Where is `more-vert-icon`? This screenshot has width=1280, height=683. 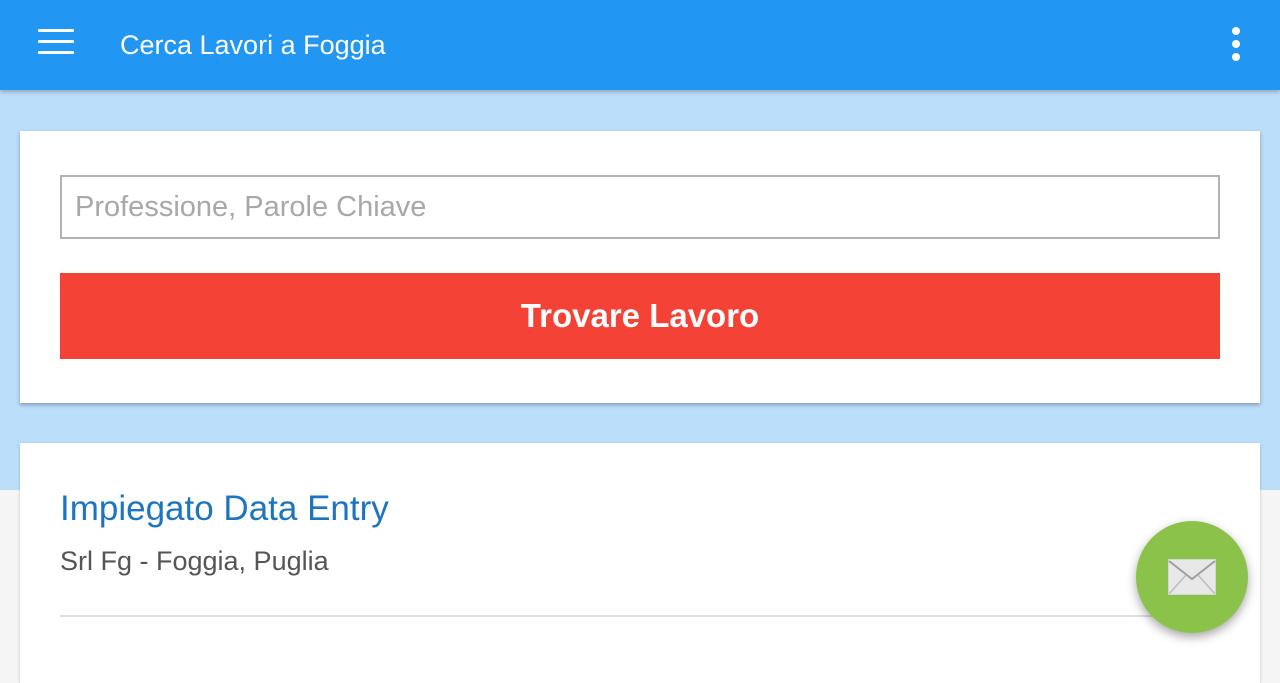 more-vert-icon is located at coordinates (1236, 45).